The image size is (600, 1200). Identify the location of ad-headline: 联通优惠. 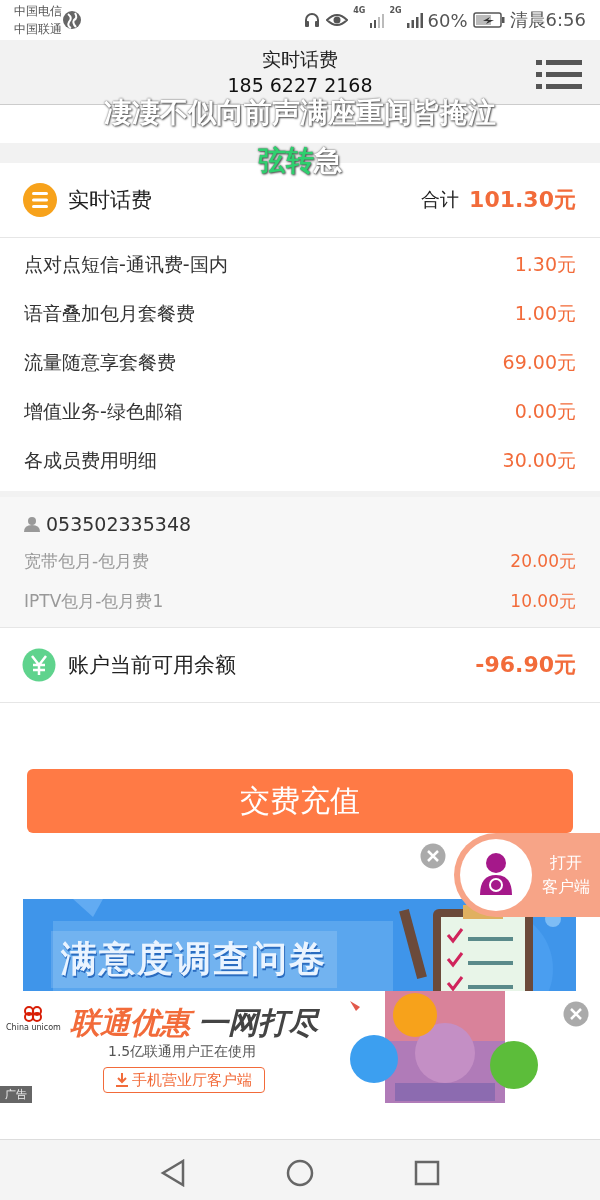
(132, 1023).